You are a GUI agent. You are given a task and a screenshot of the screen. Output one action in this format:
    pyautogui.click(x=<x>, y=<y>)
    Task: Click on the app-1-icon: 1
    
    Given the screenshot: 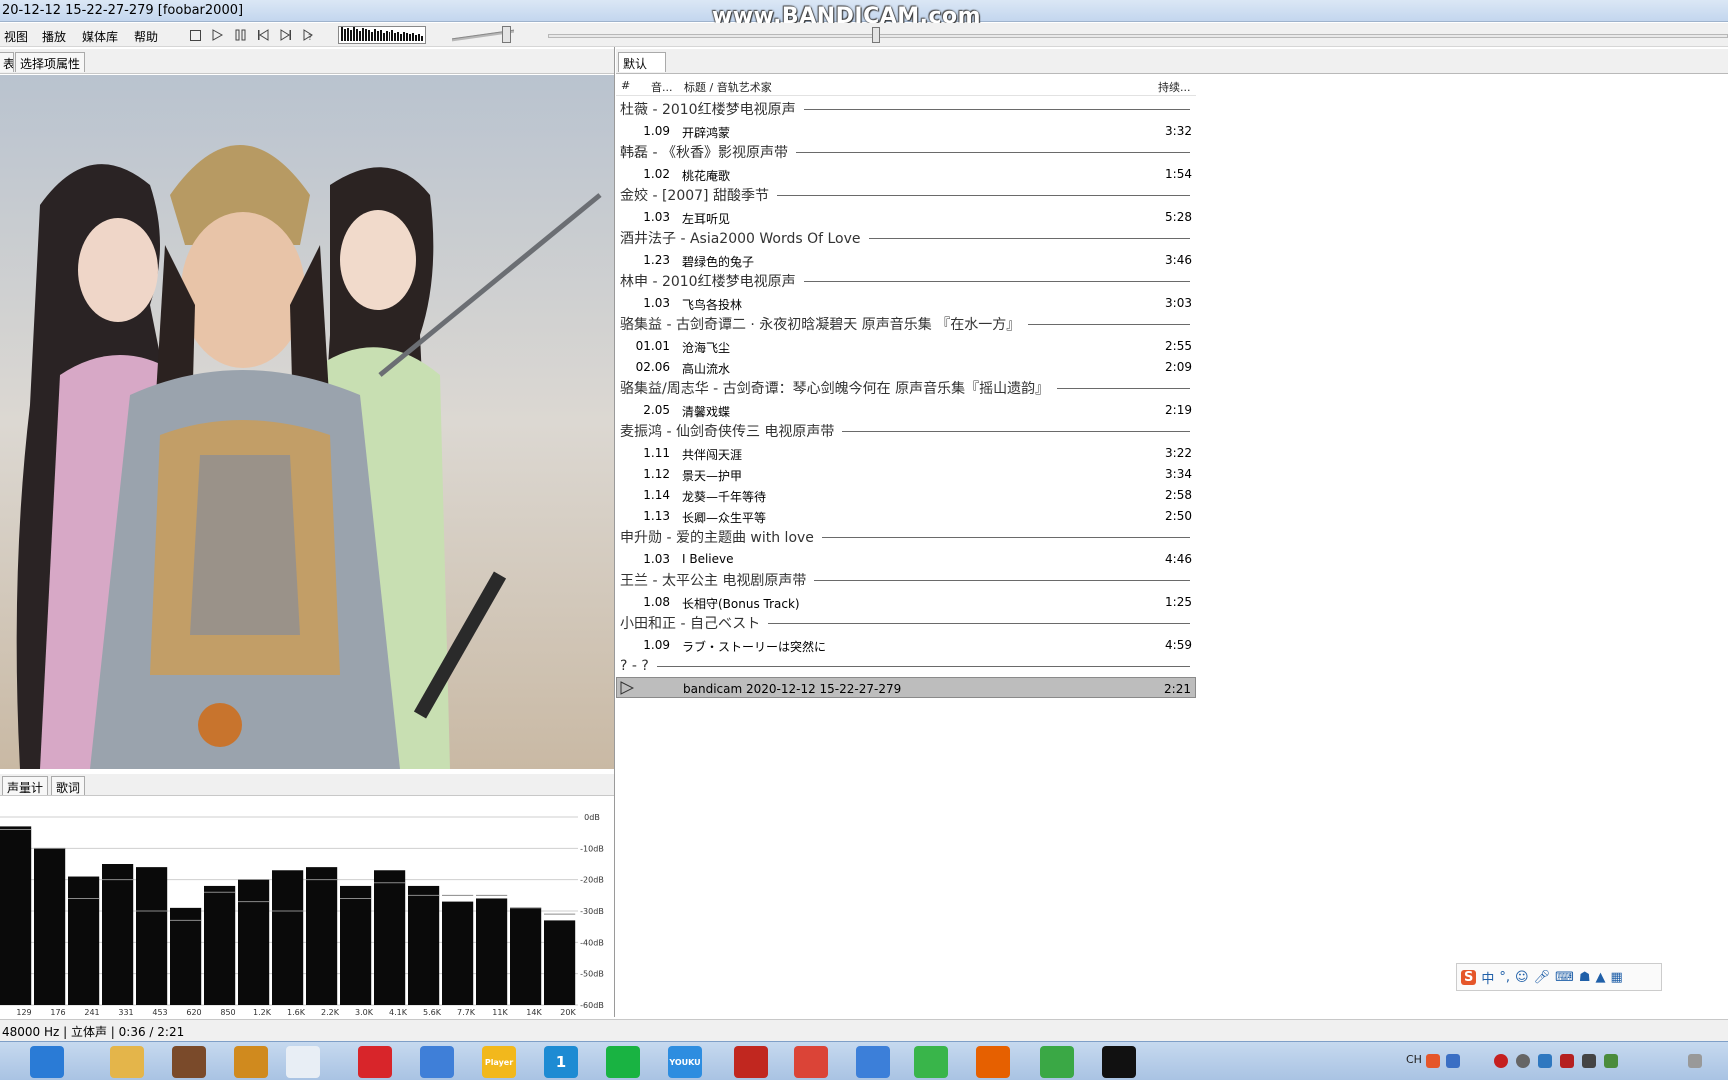 What is the action you would take?
    pyautogui.click(x=561, y=1062)
    